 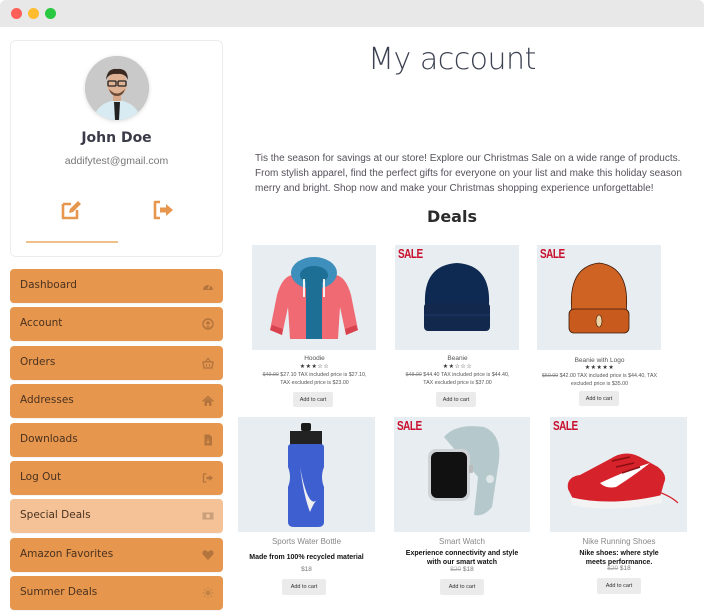 I want to click on menu-item-label: Amazon Favorites, so click(x=67, y=553).